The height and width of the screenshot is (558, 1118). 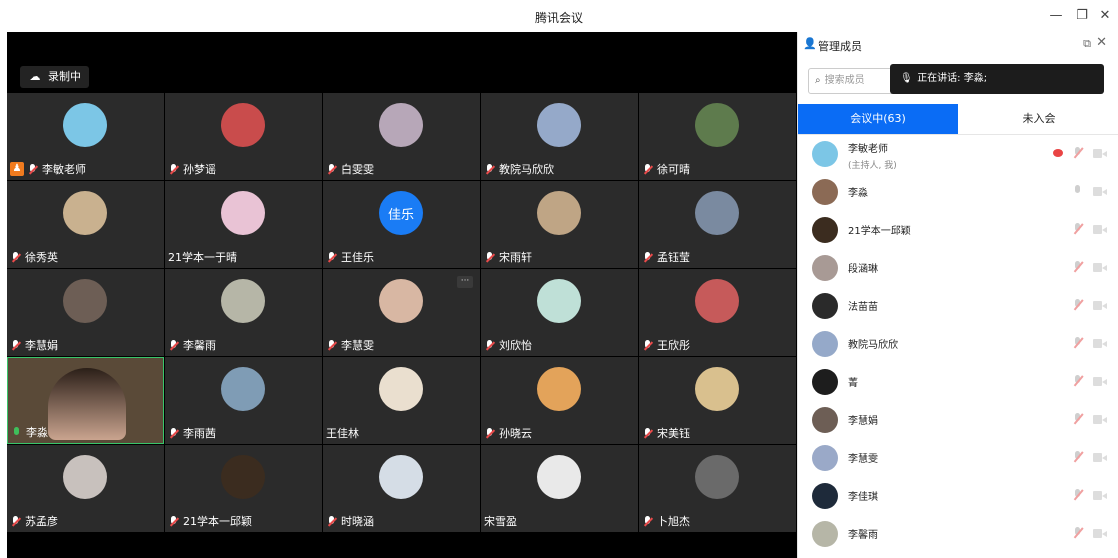 I want to click on window-title: 腾讯会议, so click(x=558, y=18).